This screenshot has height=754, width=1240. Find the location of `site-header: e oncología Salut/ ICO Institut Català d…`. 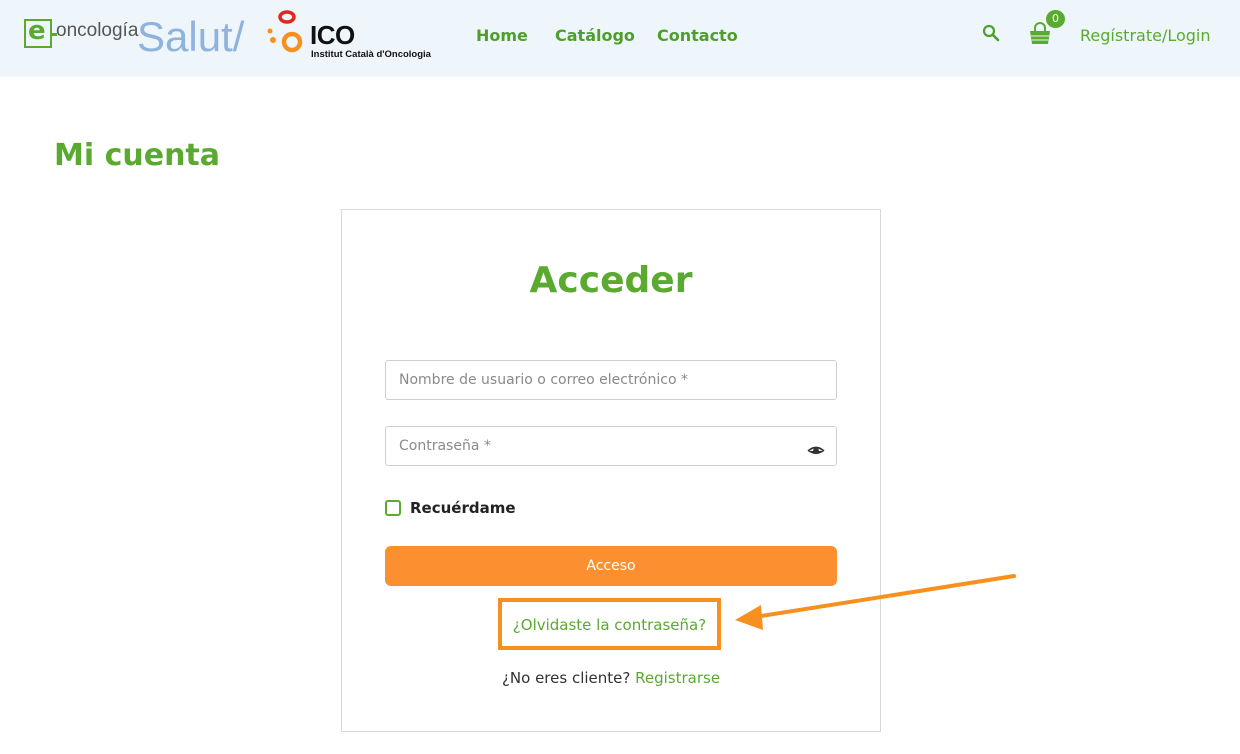

site-header: e oncología Salut/ ICO Institut Català d… is located at coordinates (620, 38).